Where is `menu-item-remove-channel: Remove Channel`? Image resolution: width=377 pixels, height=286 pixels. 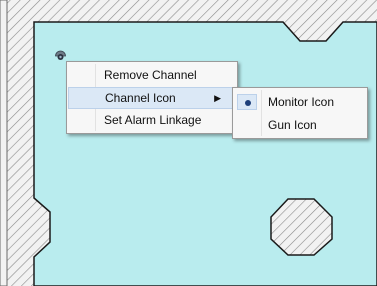
menu-item-remove-channel: Remove Channel is located at coordinates (152, 75).